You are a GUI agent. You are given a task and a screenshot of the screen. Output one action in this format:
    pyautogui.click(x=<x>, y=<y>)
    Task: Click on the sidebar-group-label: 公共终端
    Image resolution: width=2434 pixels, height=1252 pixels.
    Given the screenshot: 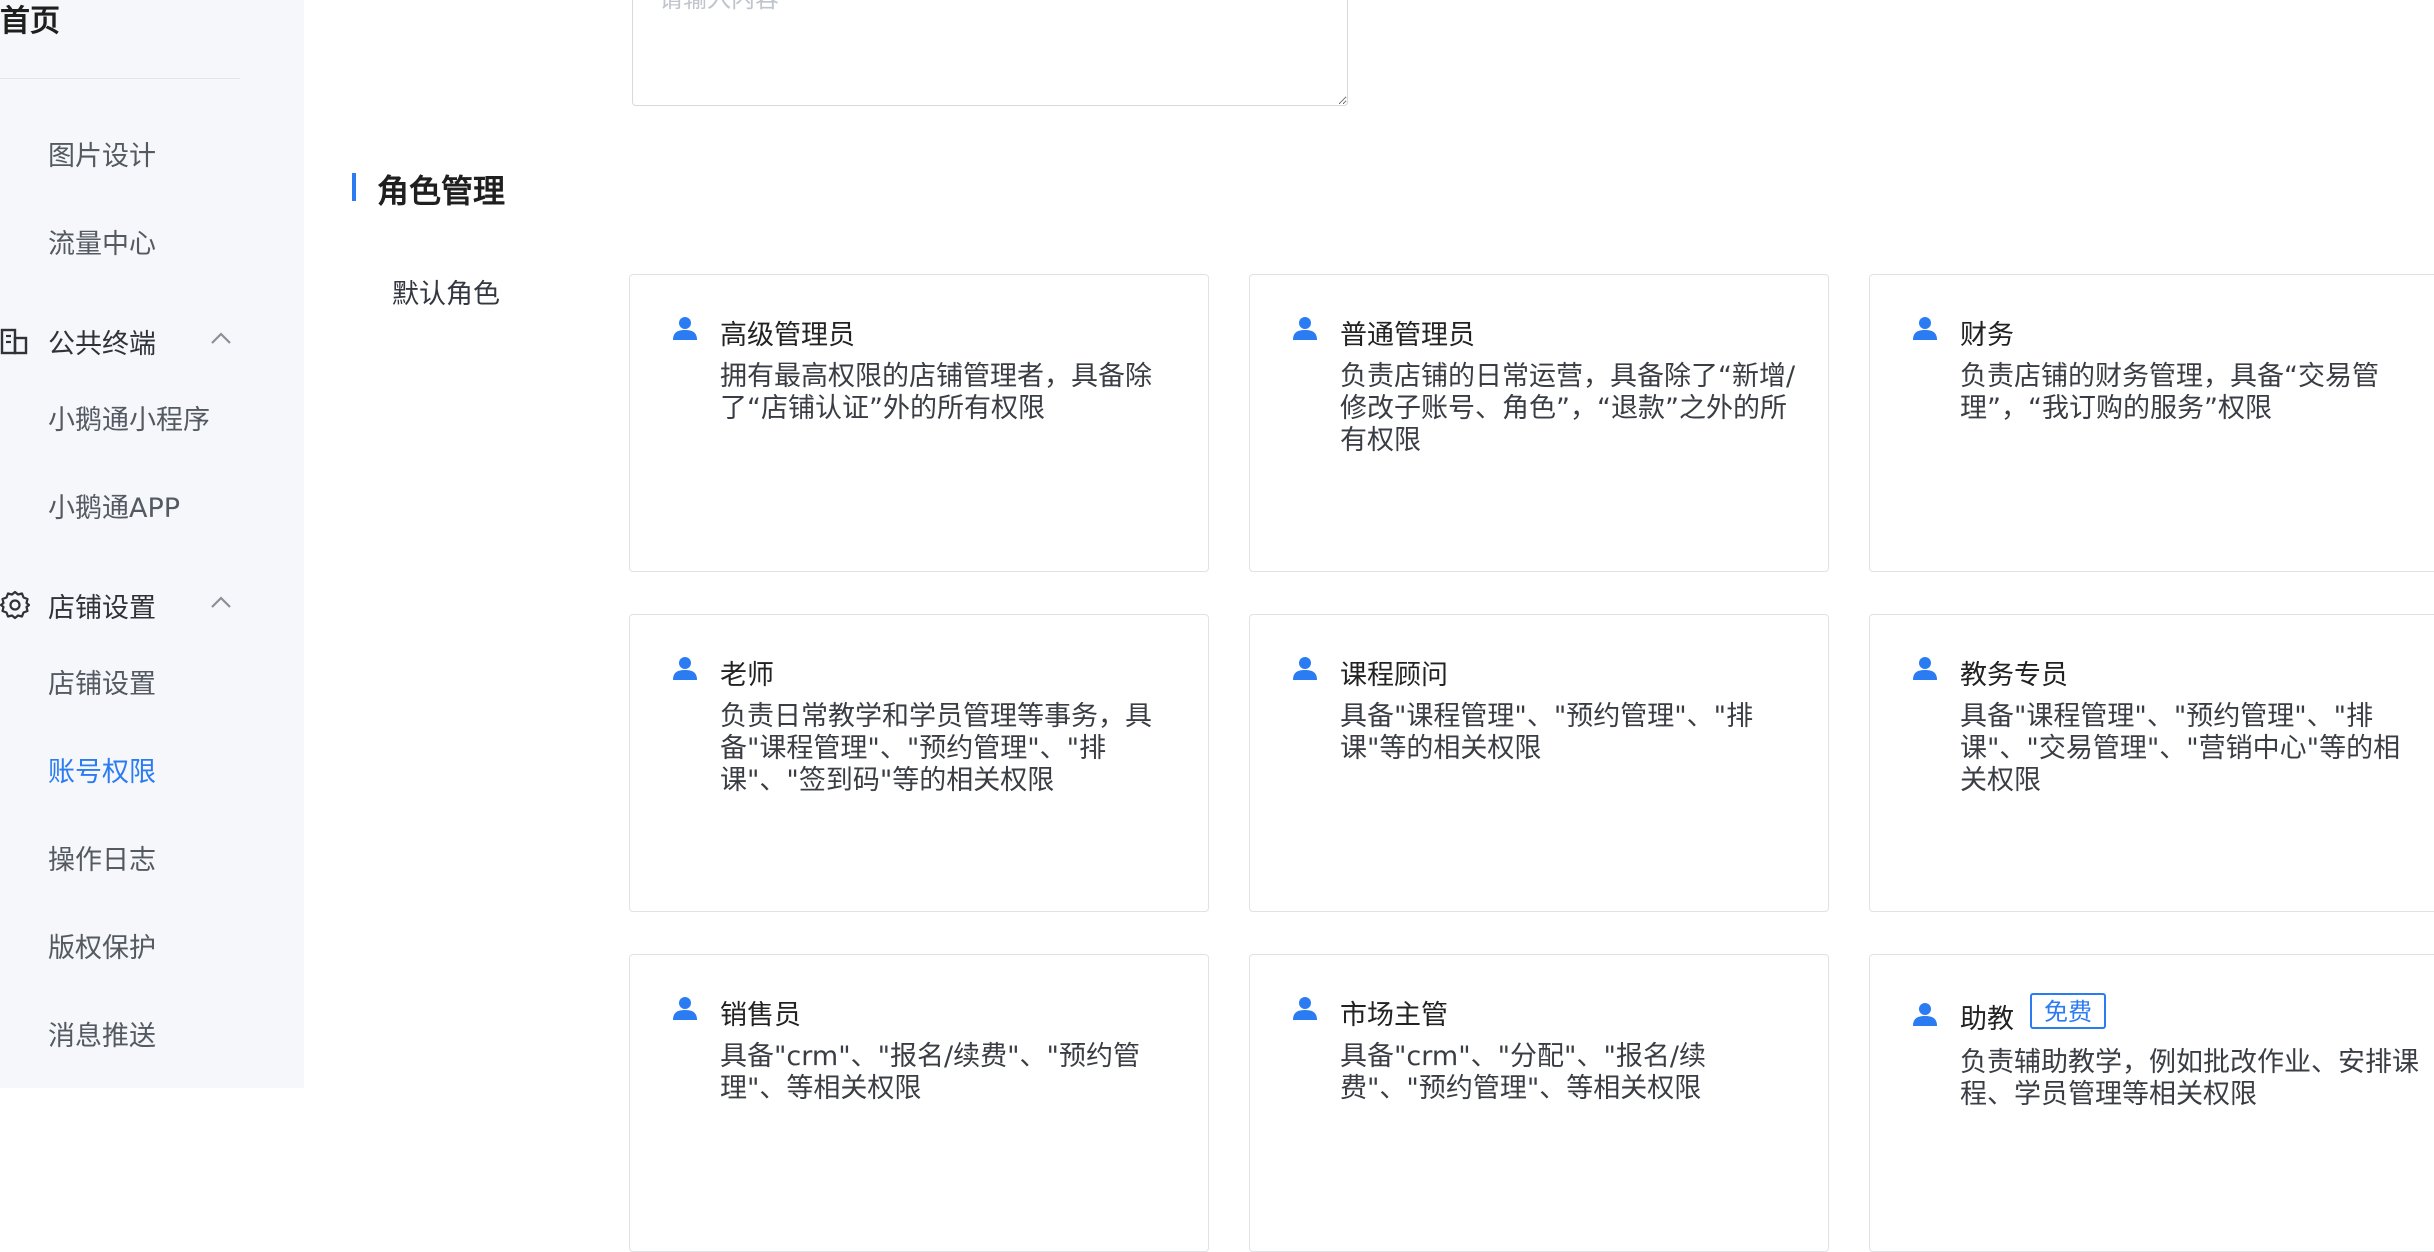 What is the action you would take?
    pyautogui.click(x=102, y=344)
    